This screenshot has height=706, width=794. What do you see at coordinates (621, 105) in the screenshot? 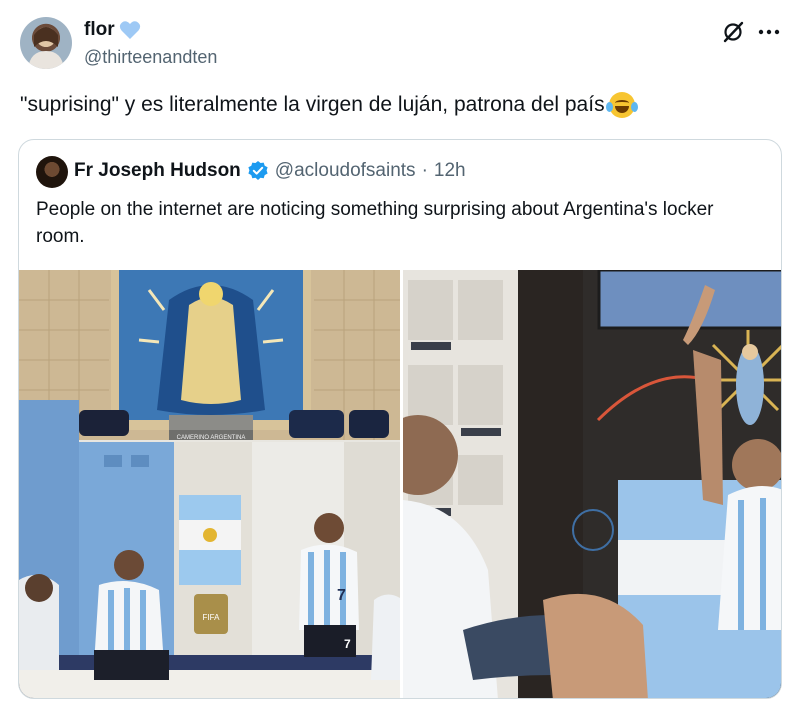
I see `face-with-tears-of-joy-emoji` at bounding box center [621, 105].